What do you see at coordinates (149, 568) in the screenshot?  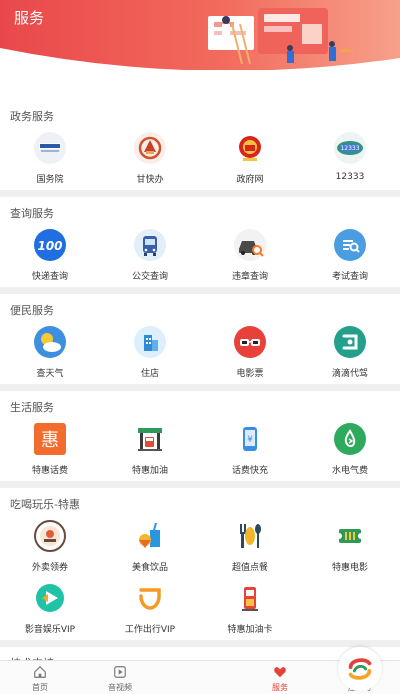 I see `service-label: 美食饮品` at bounding box center [149, 568].